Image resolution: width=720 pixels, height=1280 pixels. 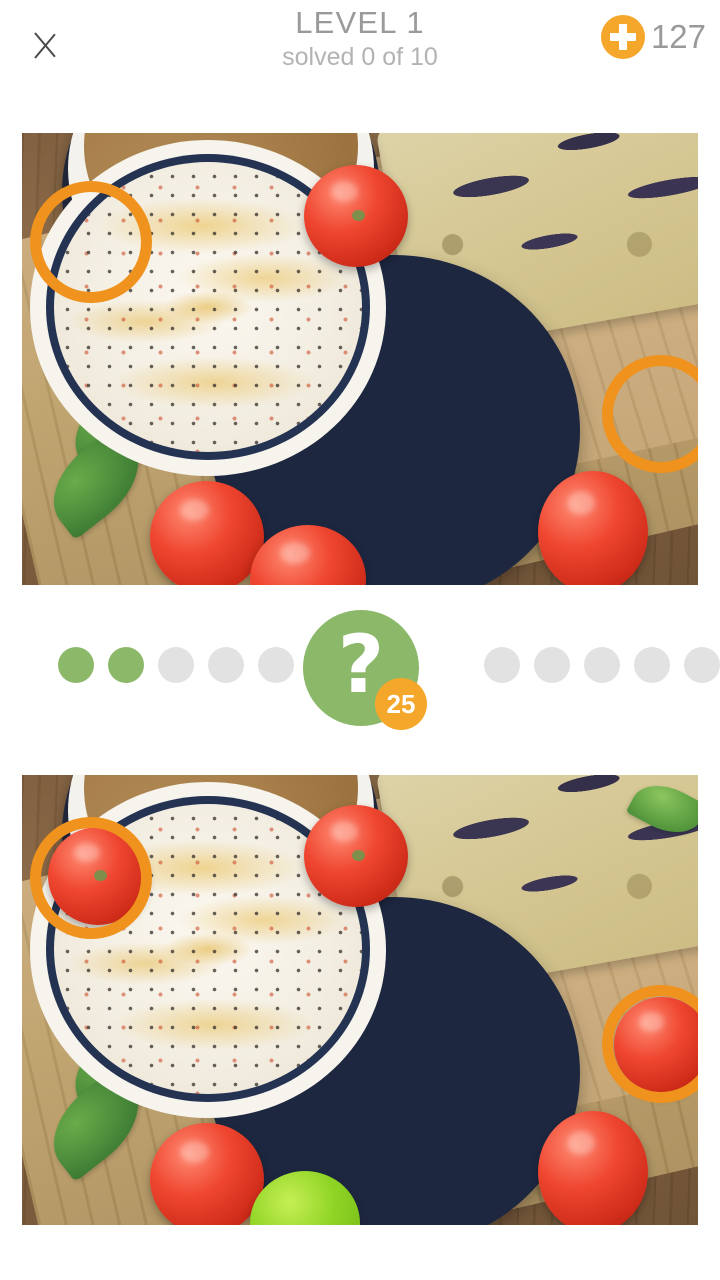 I want to click on plus-coin-icon, so click(x=622, y=37).